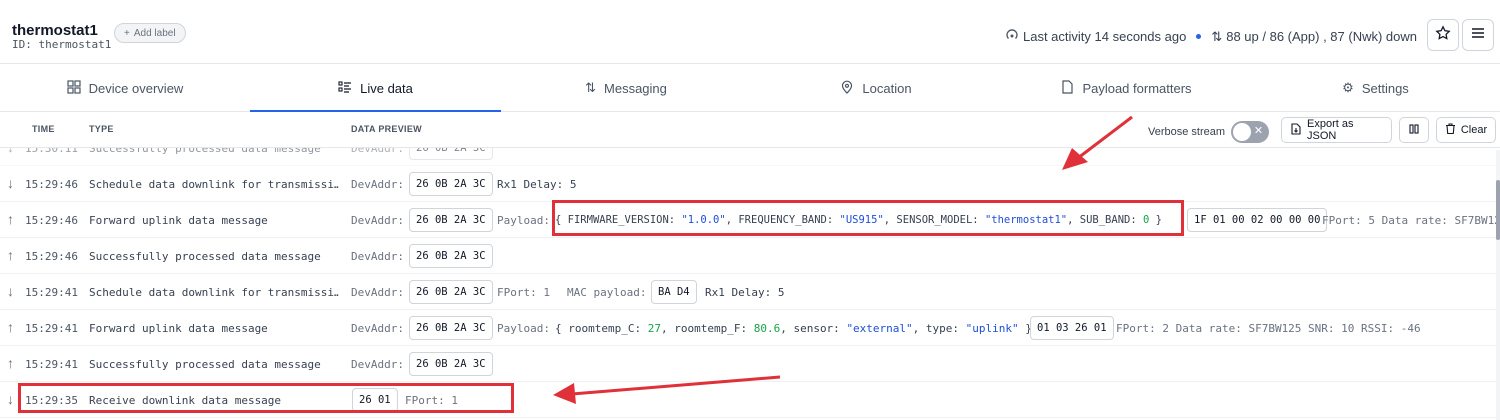  I want to click on export-file-icon, so click(1296, 130).